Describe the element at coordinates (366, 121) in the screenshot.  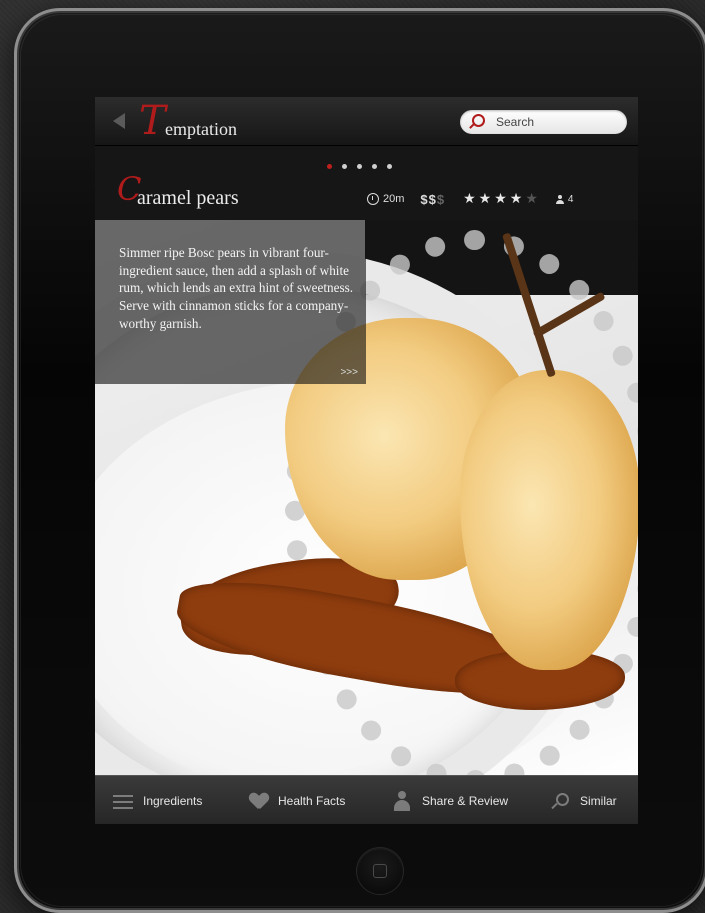
I see `top-navigation-bar: T emptation Search` at that location.